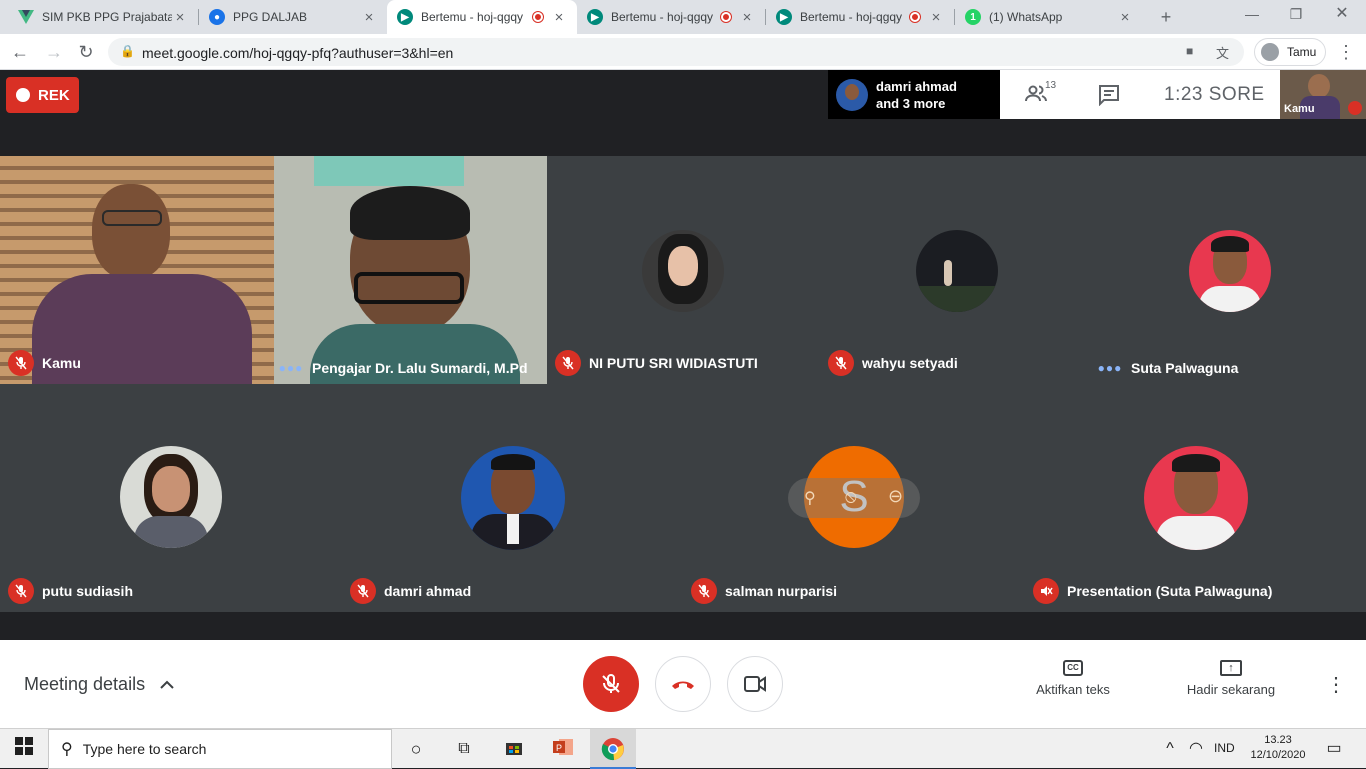  I want to click on participant-tile: Presentation (Suta Palwaguna), so click(1195, 498).